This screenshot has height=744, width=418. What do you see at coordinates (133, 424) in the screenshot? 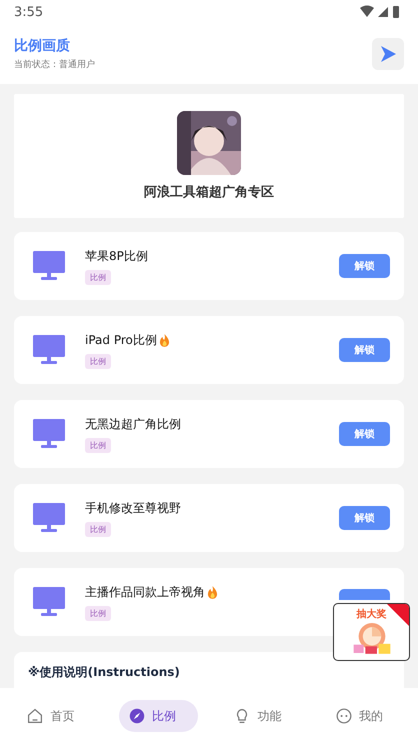
I see `item-title: 无黑边超广角比例` at bounding box center [133, 424].